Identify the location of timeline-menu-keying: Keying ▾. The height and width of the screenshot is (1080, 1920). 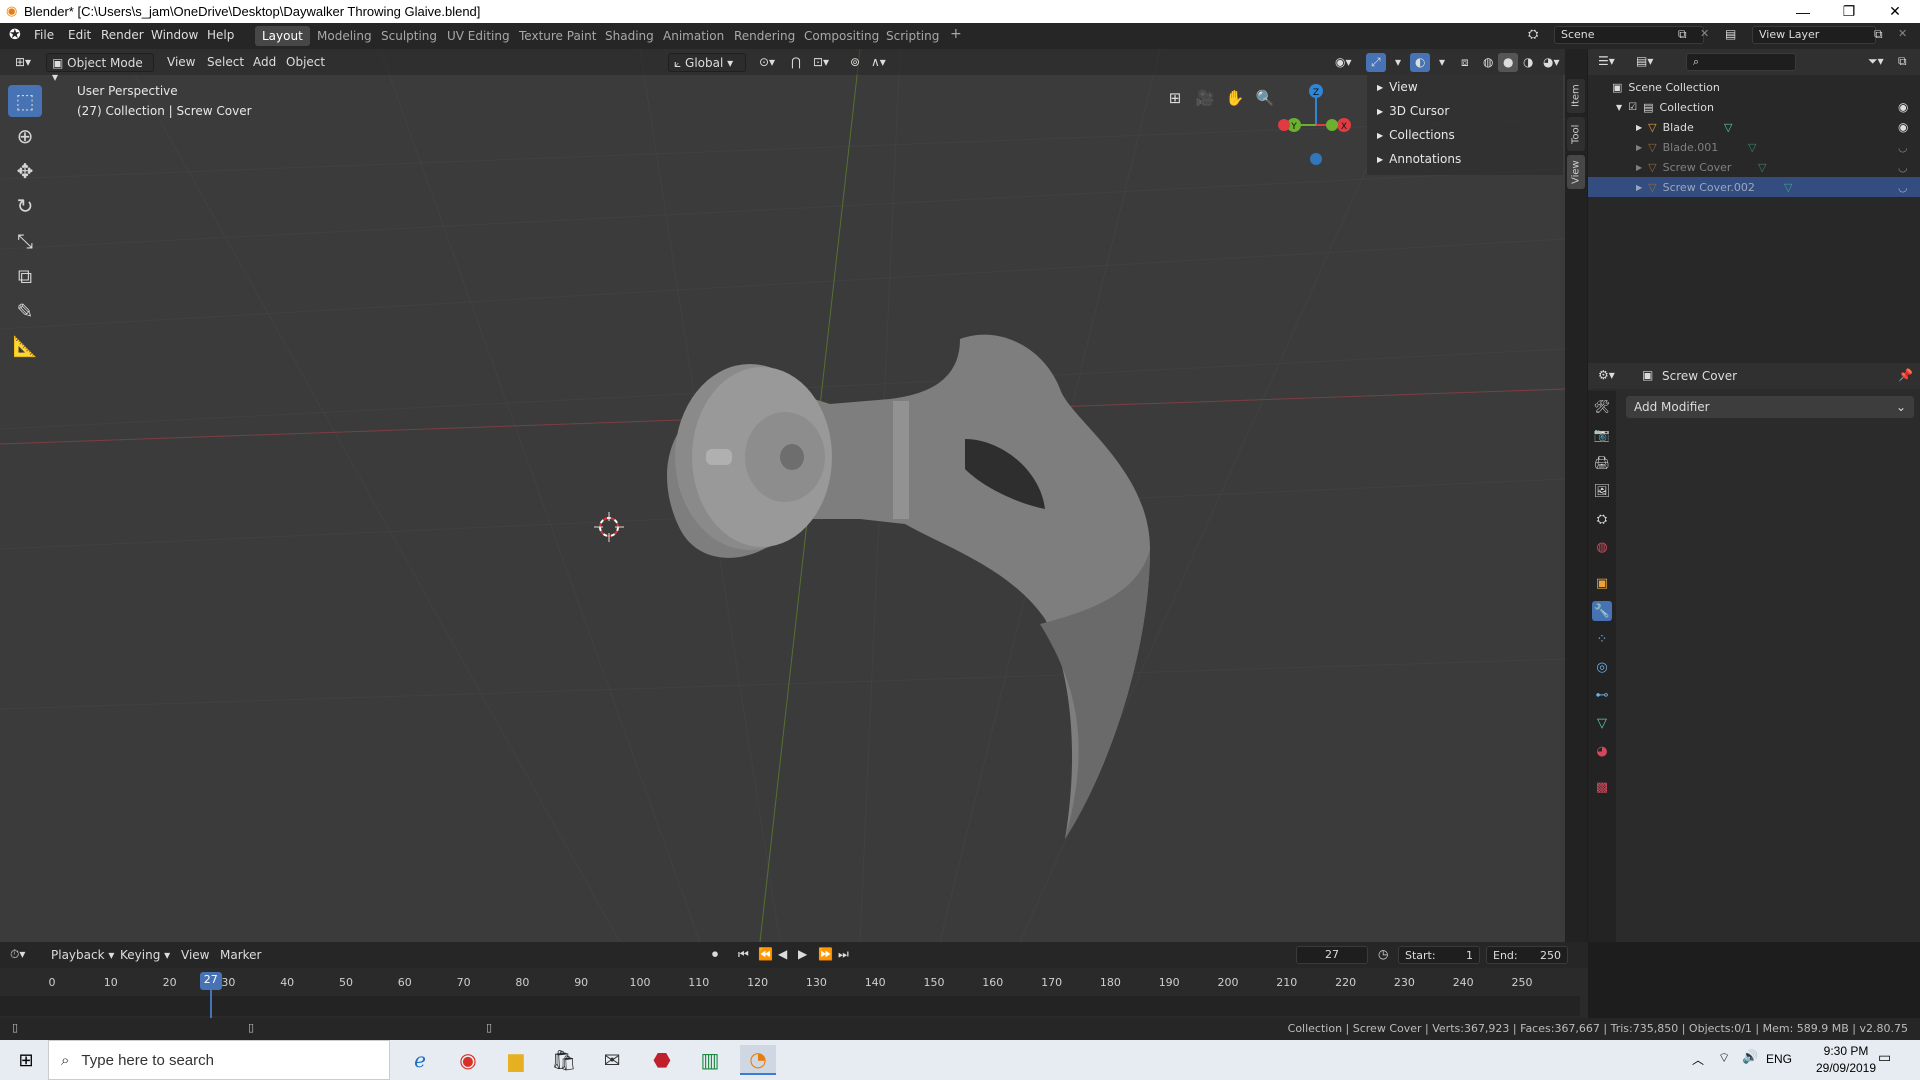
(145, 955).